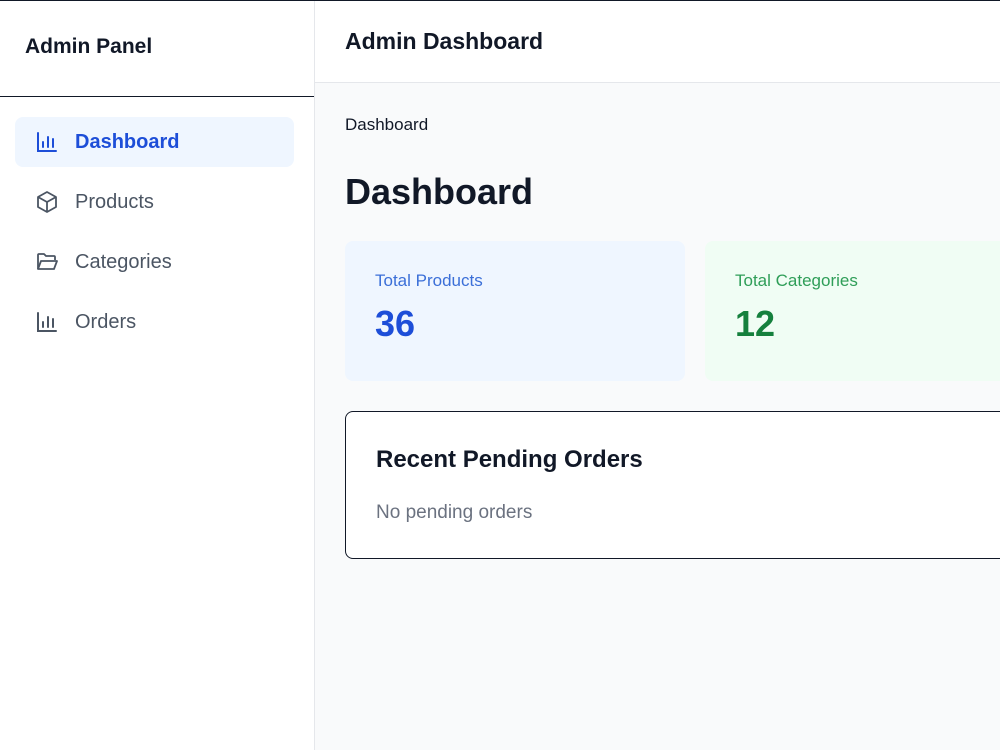 The width and height of the screenshot is (1000, 750). I want to click on breadcrumb: Dashboard, so click(387, 124).